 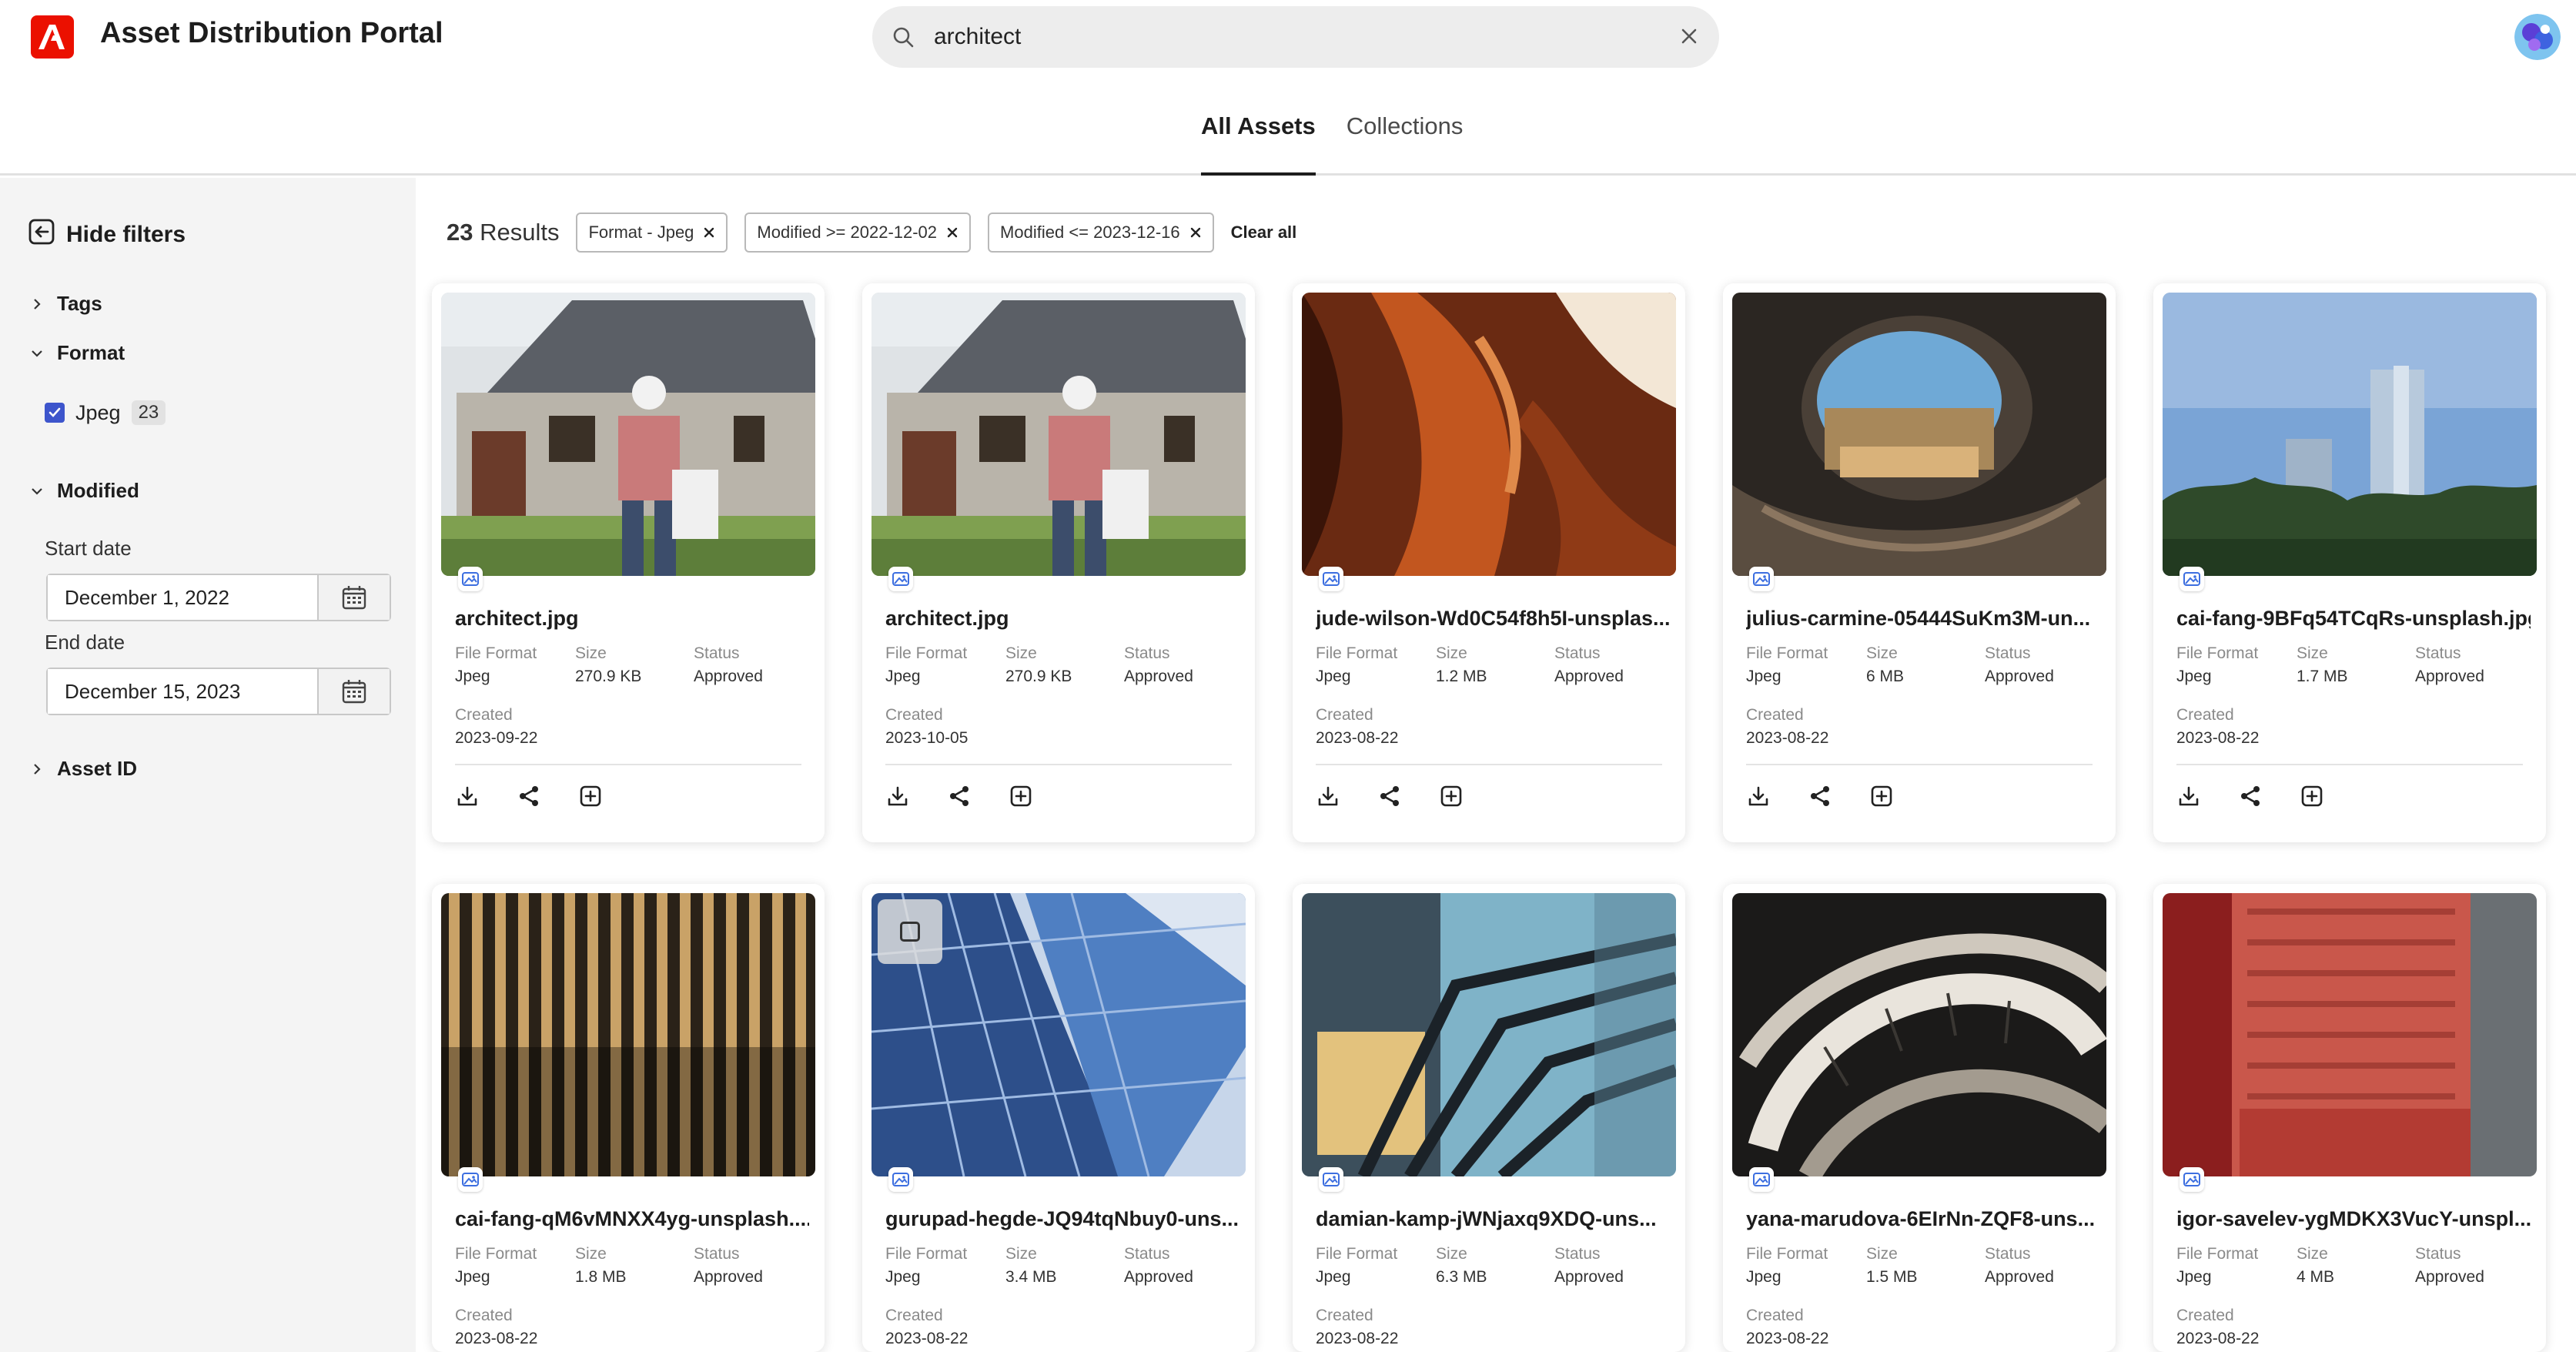 What do you see at coordinates (652, 233) in the screenshot?
I see `filter-chip-format: Format - Jpeg` at bounding box center [652, 233].